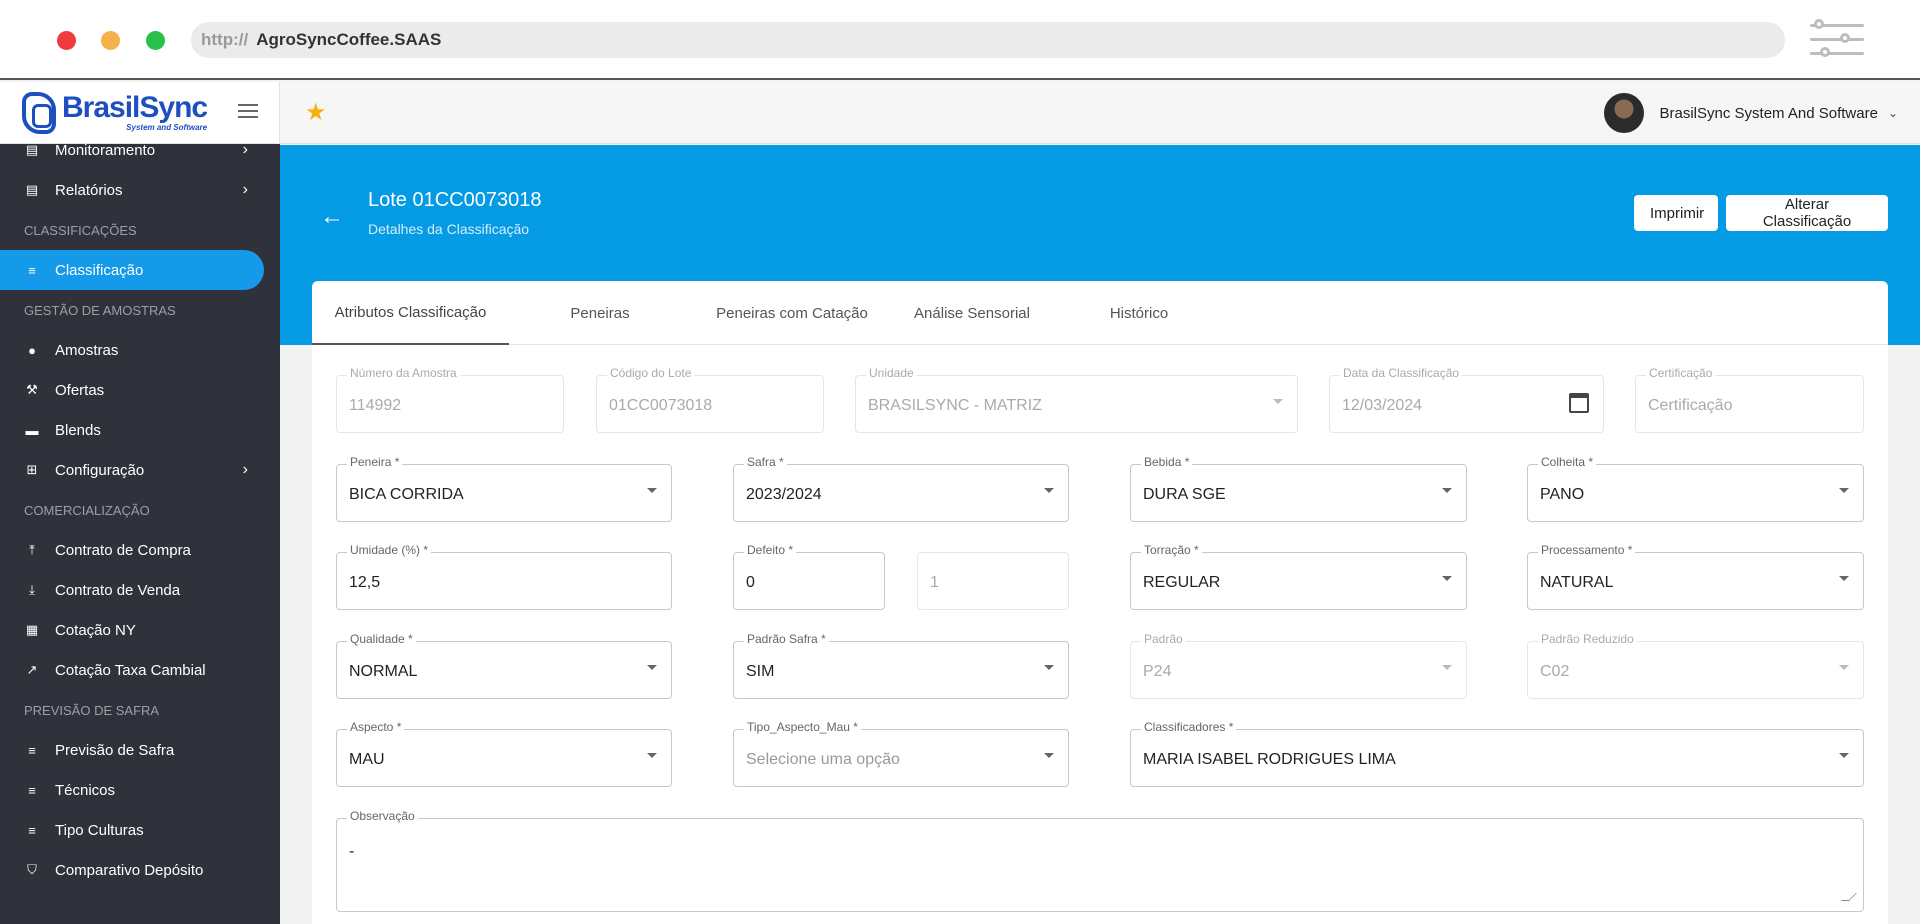 The width and height of the screenshot is (1920, 924). I want to click on sidebar-section-header: CLASSIFICAÇÕES, so click(80, 230).